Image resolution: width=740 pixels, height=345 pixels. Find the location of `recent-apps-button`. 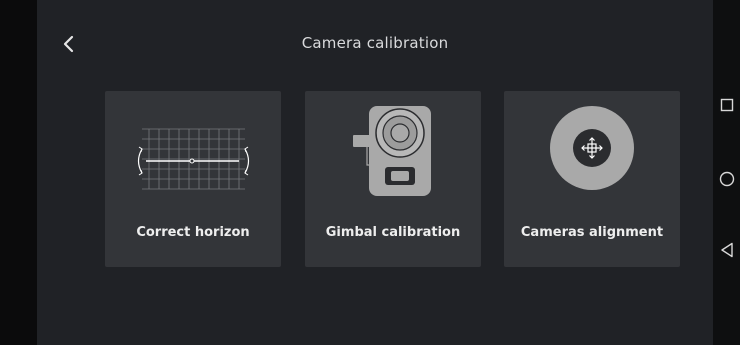

recent-apps-button is located at coordinates (726, 105).